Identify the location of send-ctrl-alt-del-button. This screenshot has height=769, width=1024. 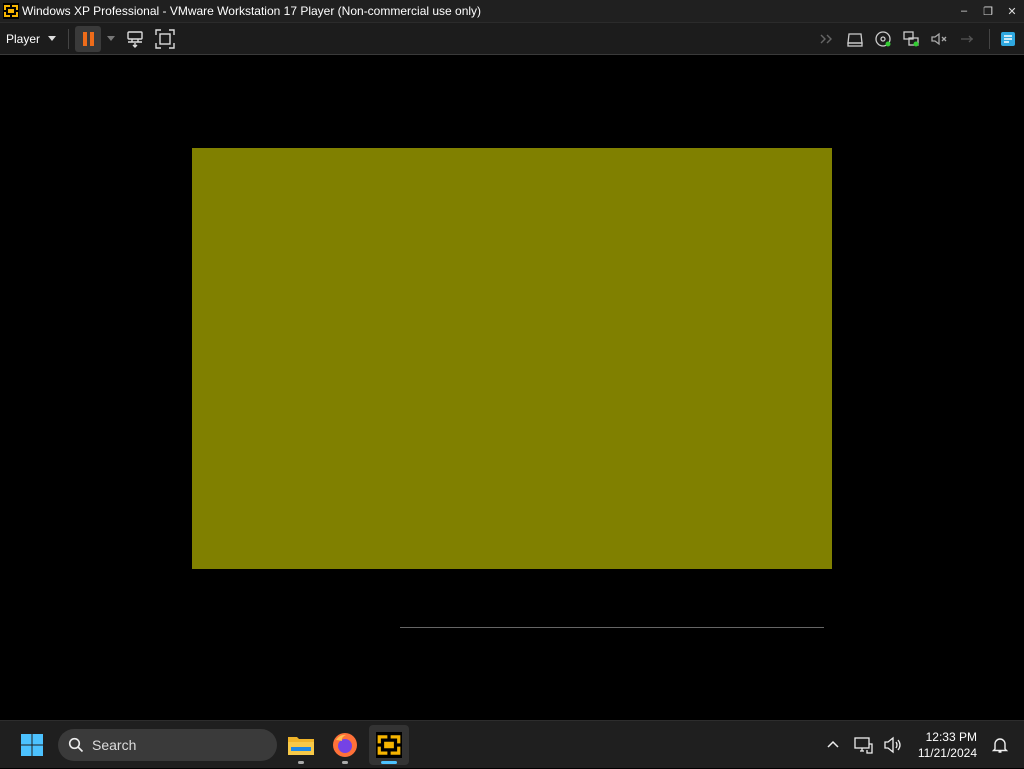
(135, 39).